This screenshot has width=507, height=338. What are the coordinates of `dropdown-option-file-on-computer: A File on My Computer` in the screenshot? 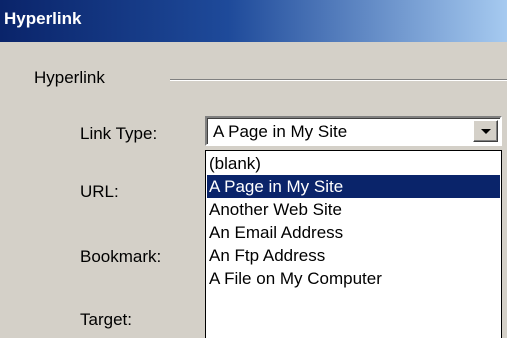 It's located at (353, 278).